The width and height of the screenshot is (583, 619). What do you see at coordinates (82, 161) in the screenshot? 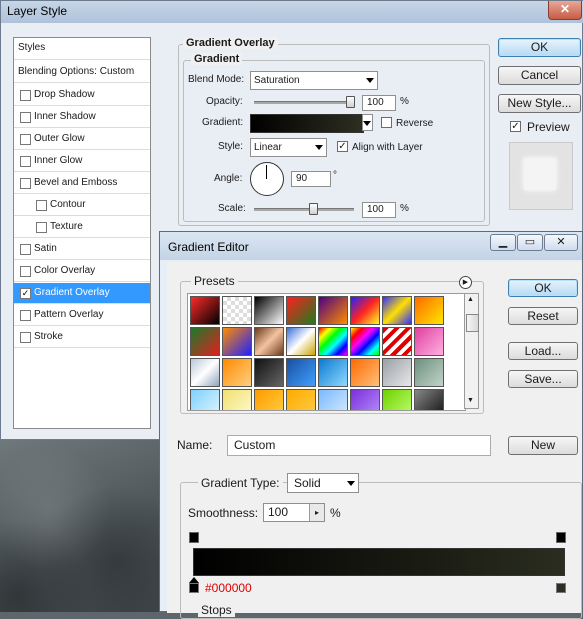
I see `styles-list-item: Inner Glow` at bounding box center [82, 161].